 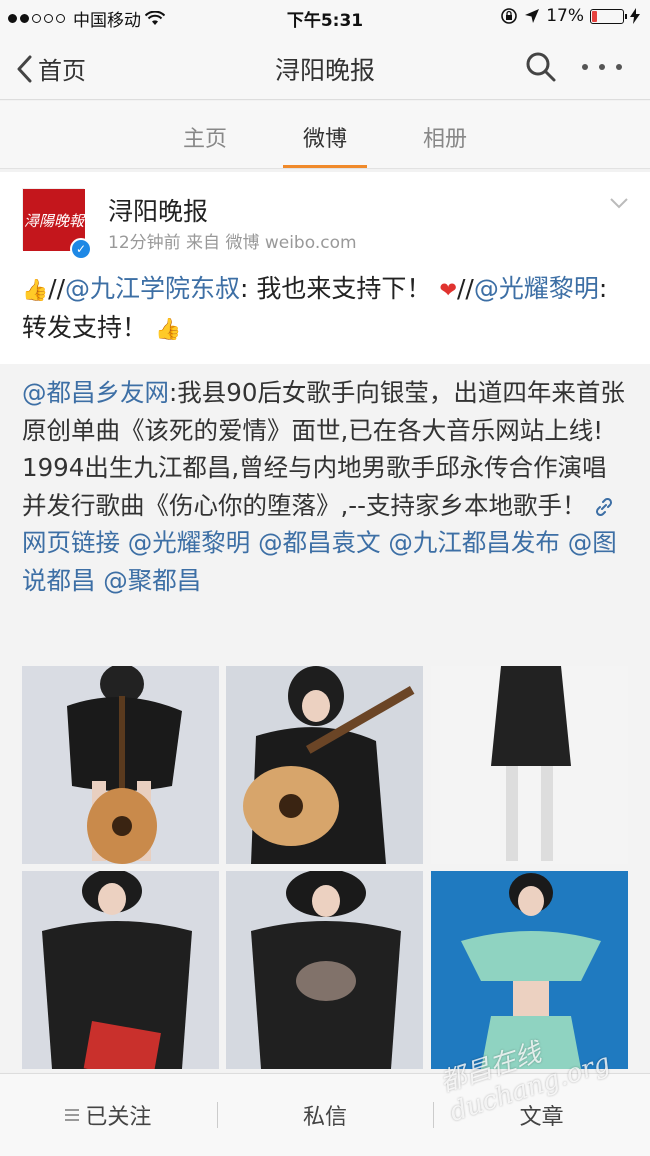 I want to click on status-bar: 中国移动 下午5:31 17%, so click(x=325, y=17).